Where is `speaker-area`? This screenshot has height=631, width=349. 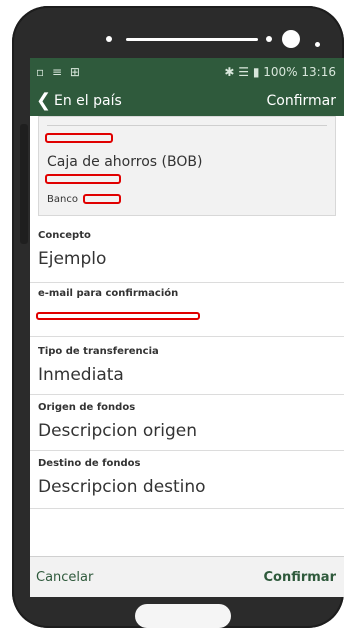 speaker-area is located at coordinates (178, 40).